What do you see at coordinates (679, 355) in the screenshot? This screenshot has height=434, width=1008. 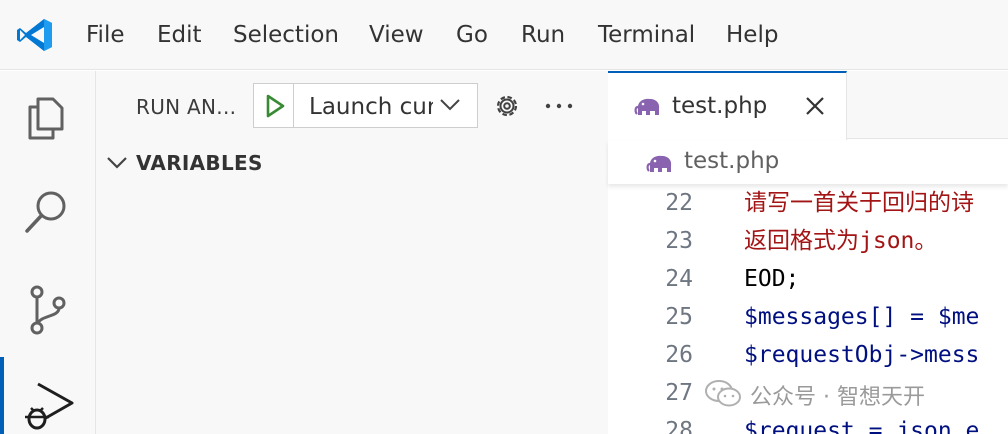 I see `line-number: 26` at bounding box center [679, 355].